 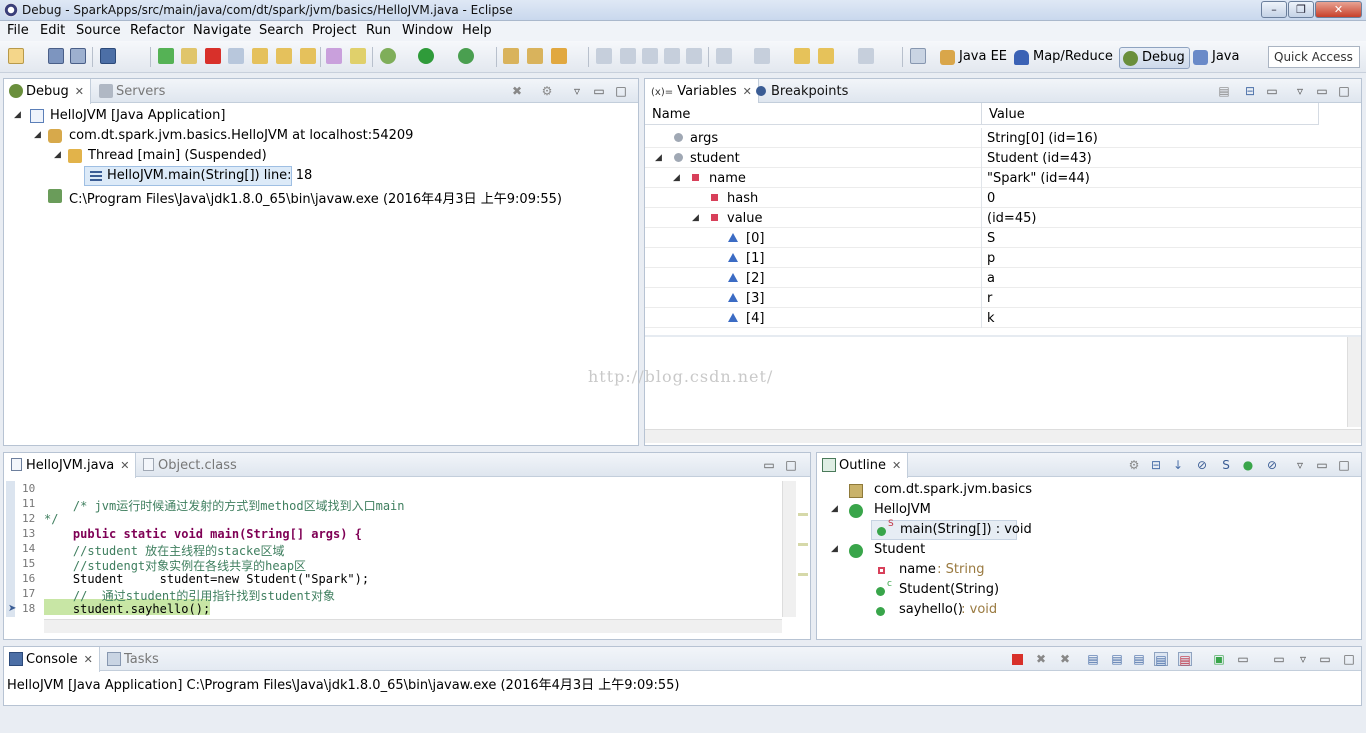 What do you see at coordinates (1219, 659) in the screenshot?
I see `pin-console-icon: ▣` at bounding box center [1219, 659].